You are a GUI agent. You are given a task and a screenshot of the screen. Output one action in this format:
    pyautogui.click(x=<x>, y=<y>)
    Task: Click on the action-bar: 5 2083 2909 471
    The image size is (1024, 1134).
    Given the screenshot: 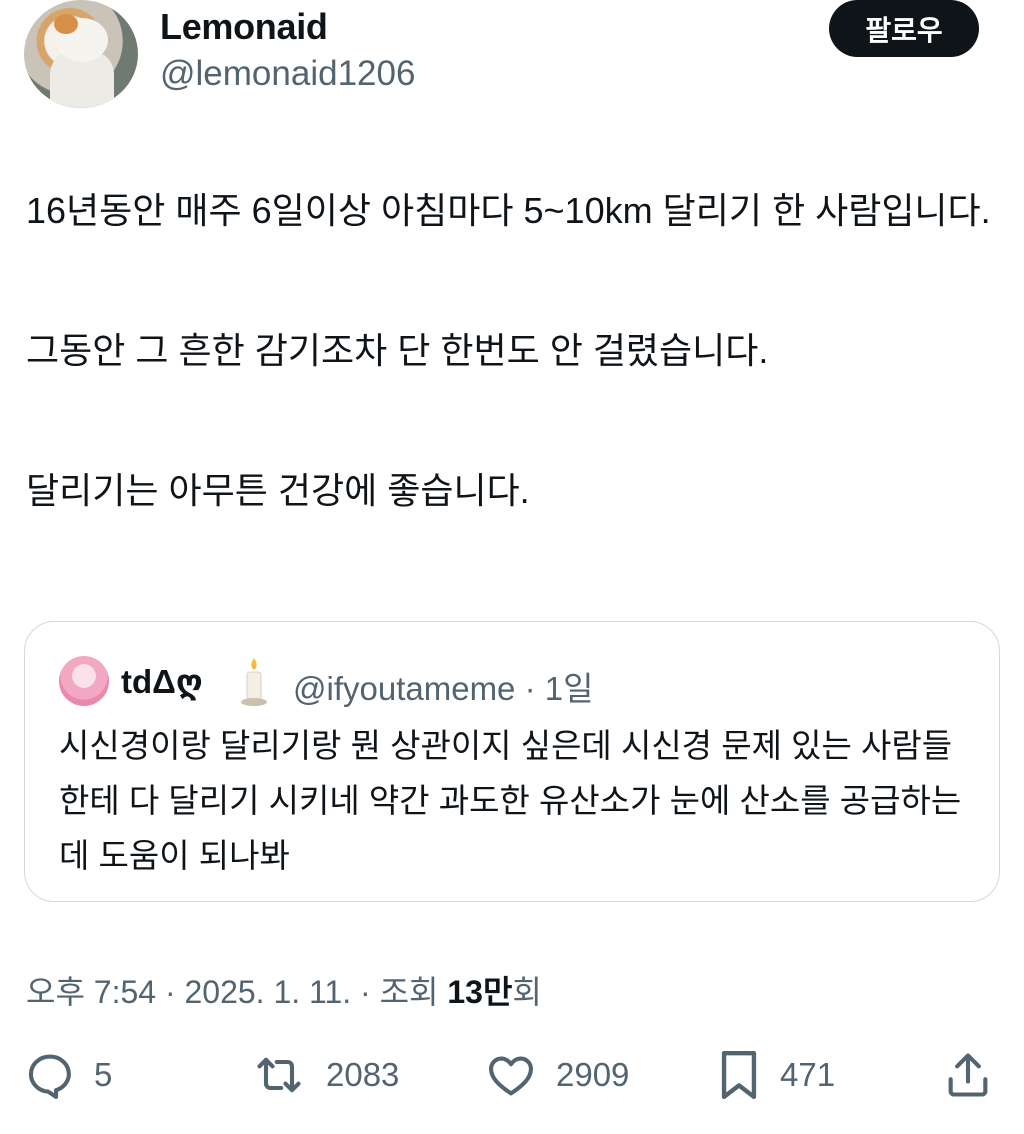 What is the action you would take?
    pyautogui.click(x=512, y=1075)
    